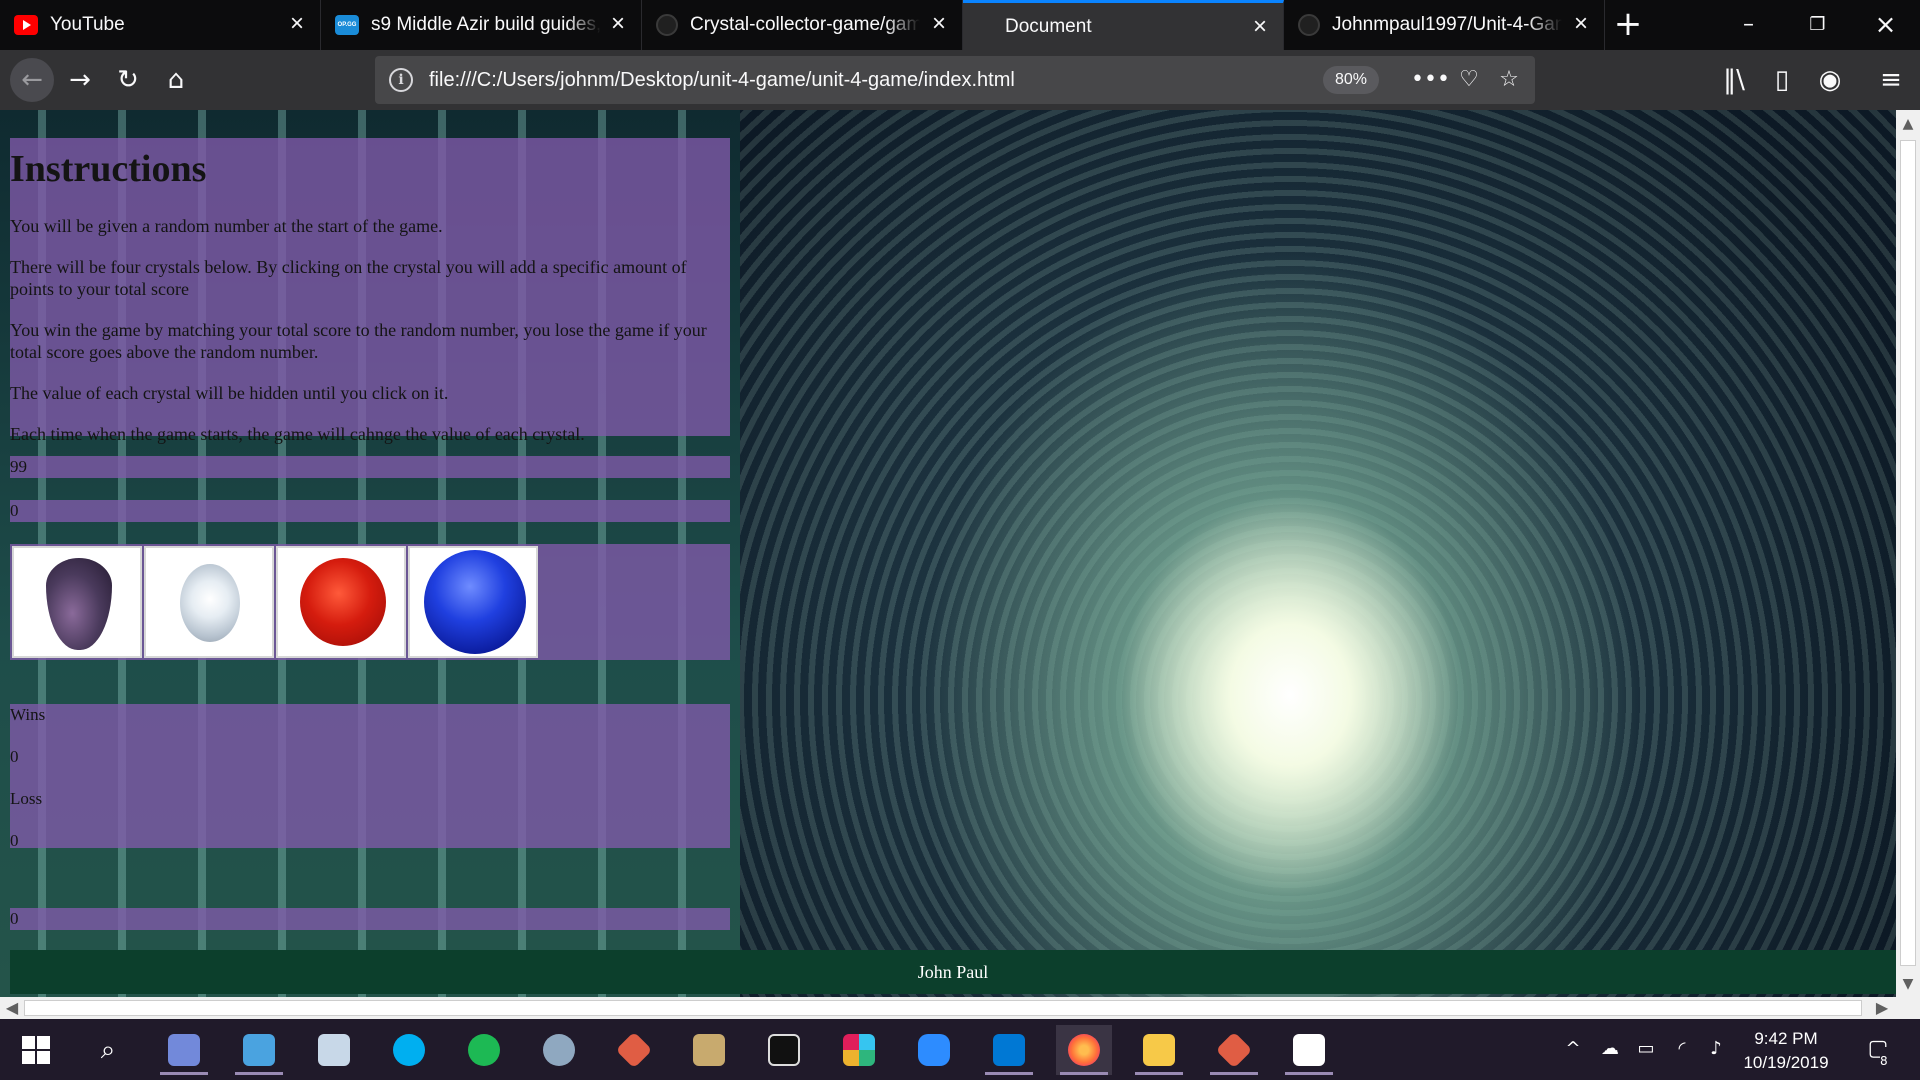 The width and height of the screenshot is (1920, 1080). Describe the element at coordinates (1830, 80) in the screenshot. I see `account-icon: ◉` at that location.